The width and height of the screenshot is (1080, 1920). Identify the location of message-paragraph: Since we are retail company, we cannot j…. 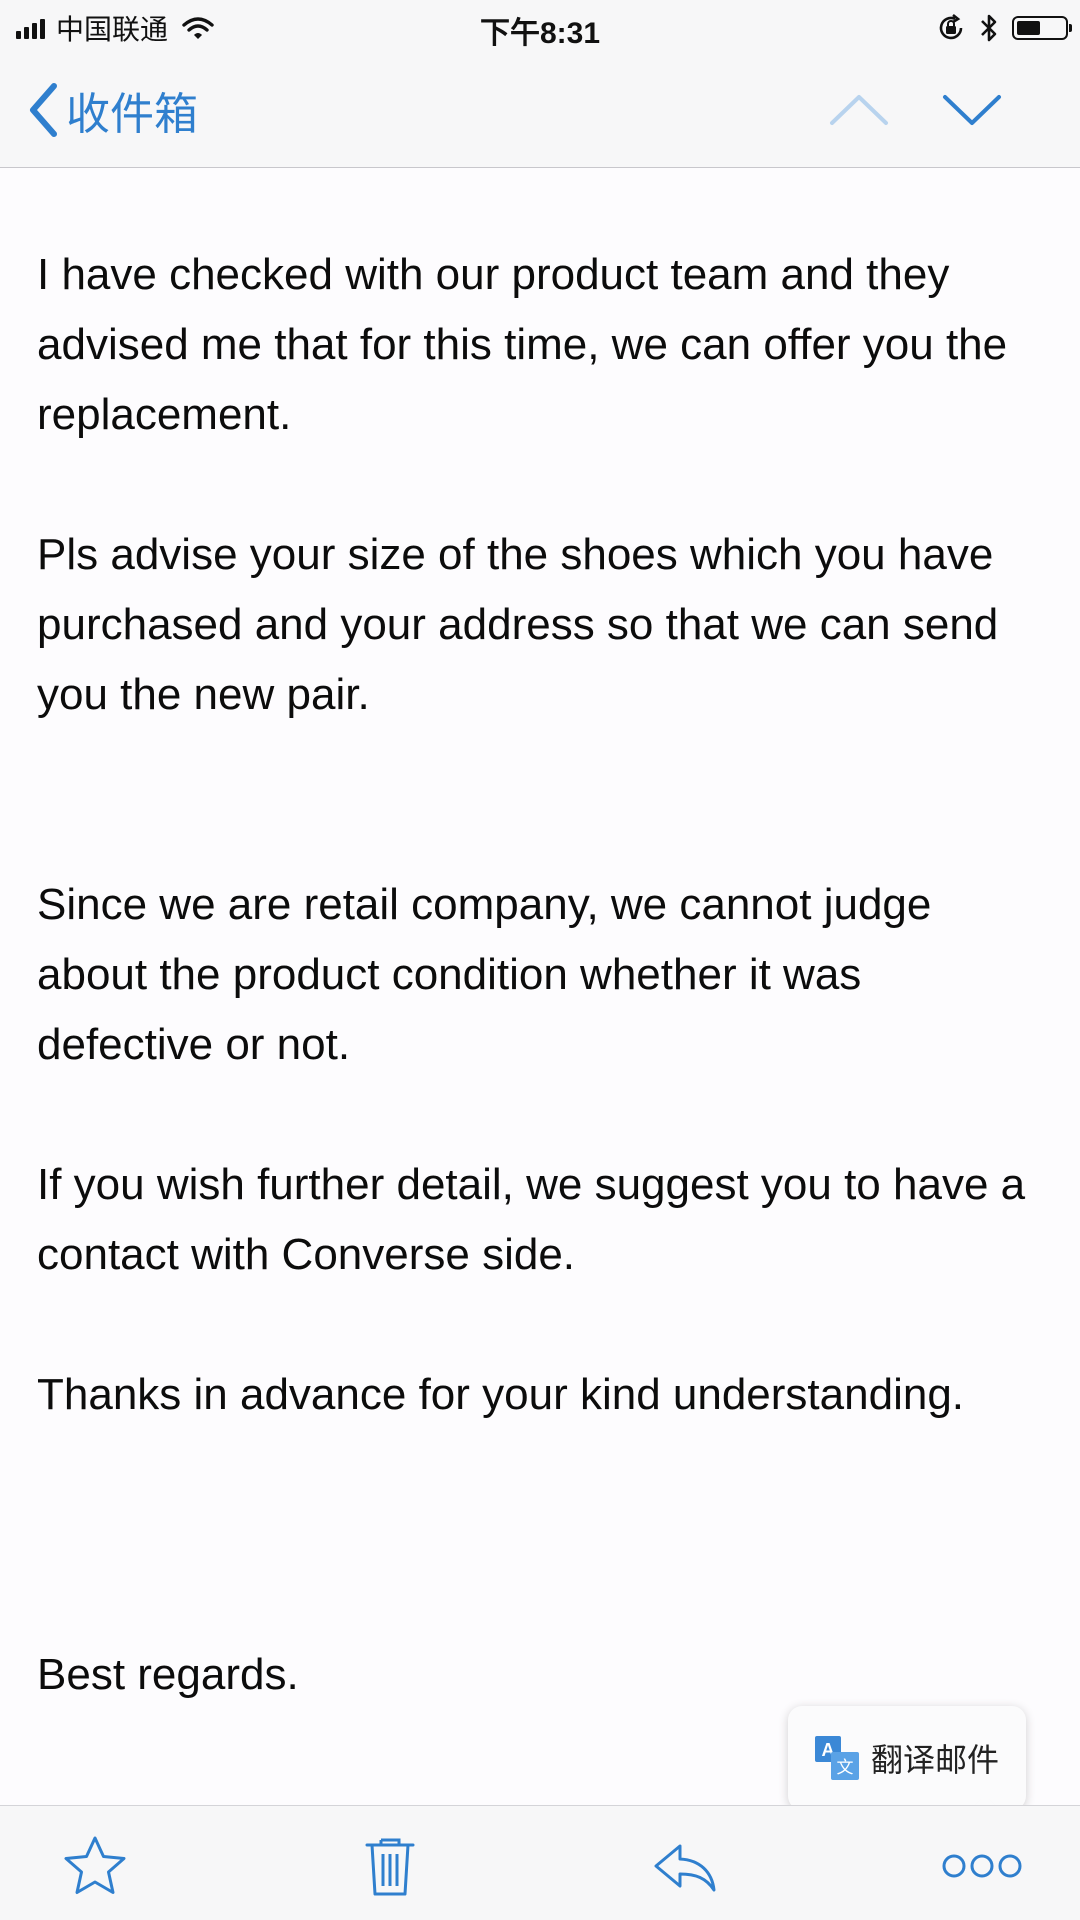
(484, 974).